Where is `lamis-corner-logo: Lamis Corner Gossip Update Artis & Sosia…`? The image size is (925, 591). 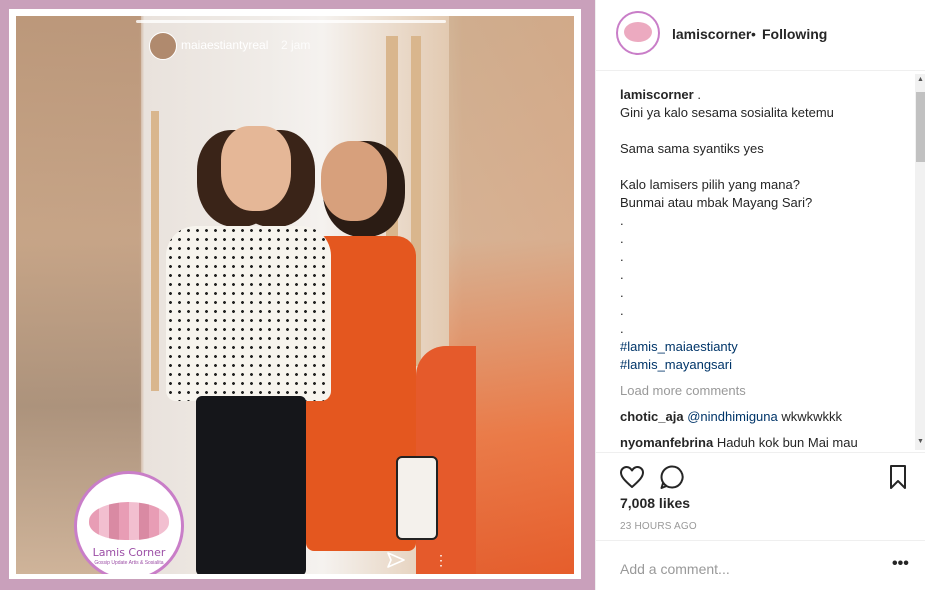
lamis-corner-logo: Lamis Corner Gossip Update Artis & Sosia… is located at coordinates (129, 522).